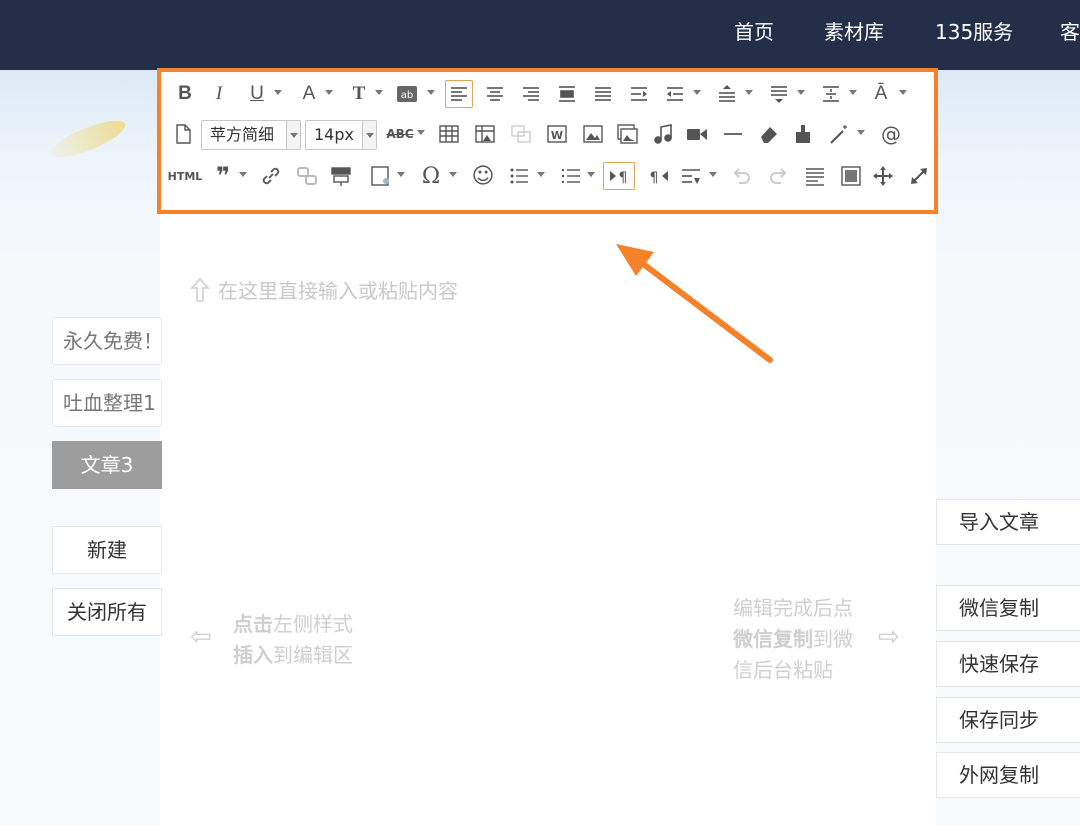 The image size is (1080, 825). What do you see at coordinates (183, 134) in the screenshot?
I see `new-document-icon` at bounding box center [183, 134].